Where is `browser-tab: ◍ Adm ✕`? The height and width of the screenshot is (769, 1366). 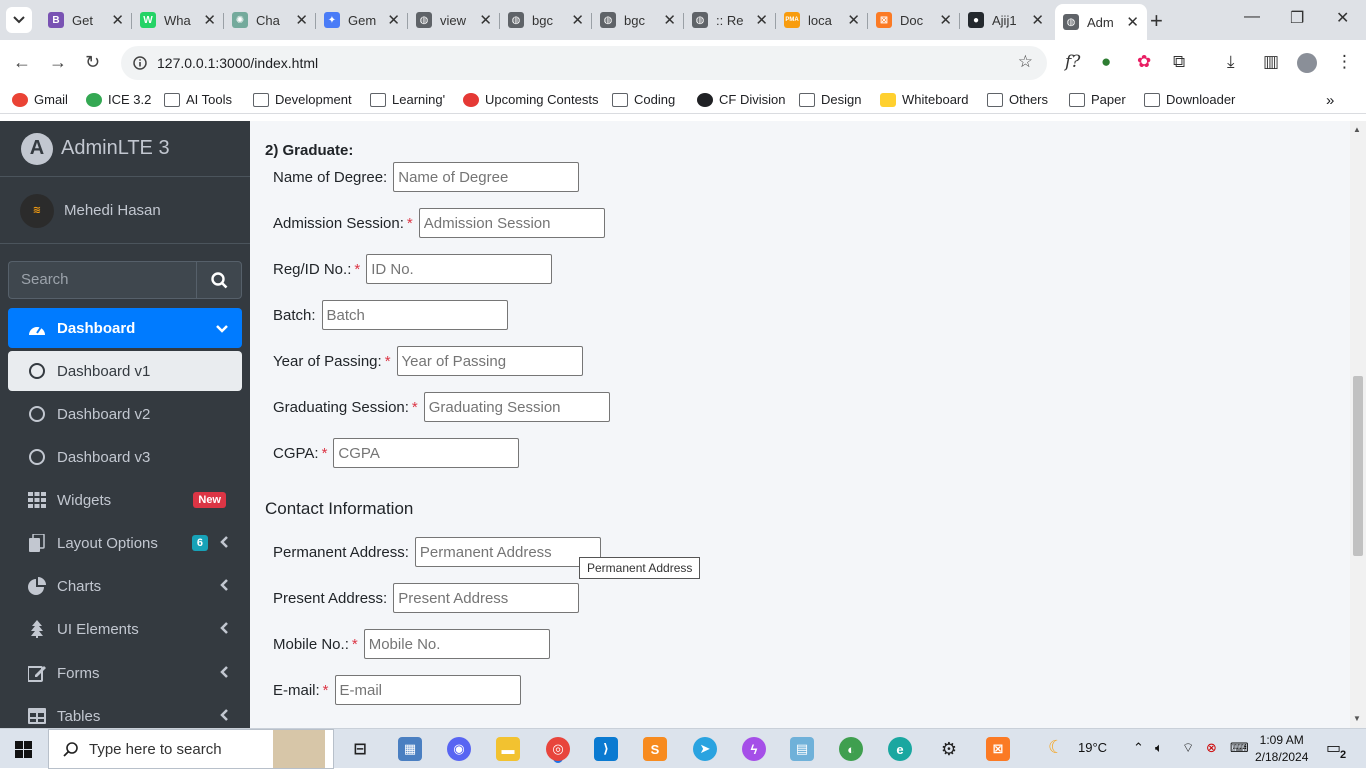 browser-tab: ◍ Adm ✕ is located at coordinates (1101, 22).